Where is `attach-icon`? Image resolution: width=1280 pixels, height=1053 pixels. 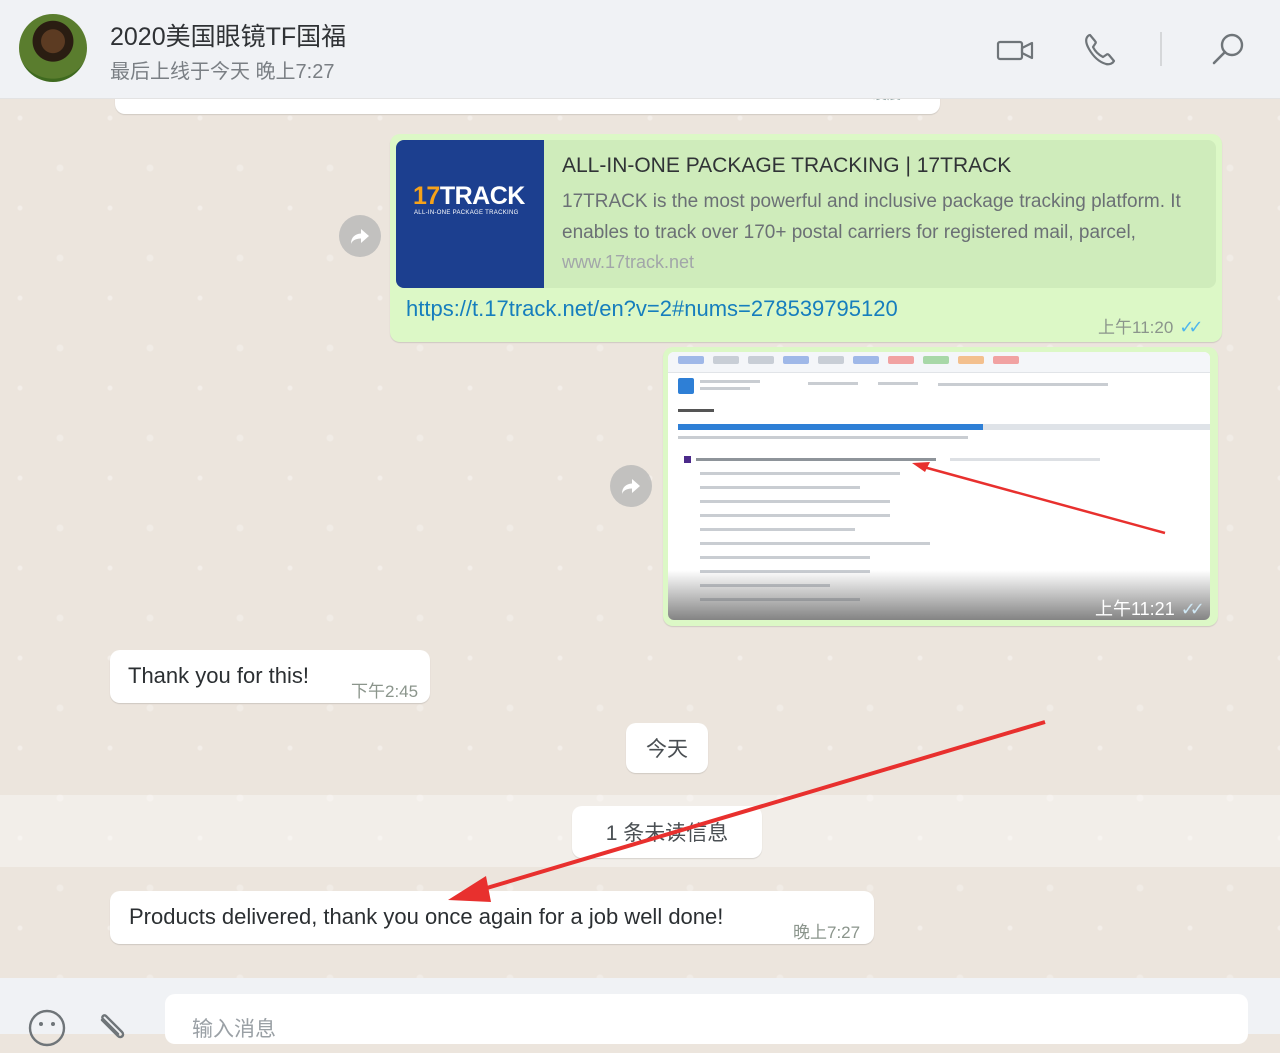
attach-icon is located at coordinates (114, 1028).